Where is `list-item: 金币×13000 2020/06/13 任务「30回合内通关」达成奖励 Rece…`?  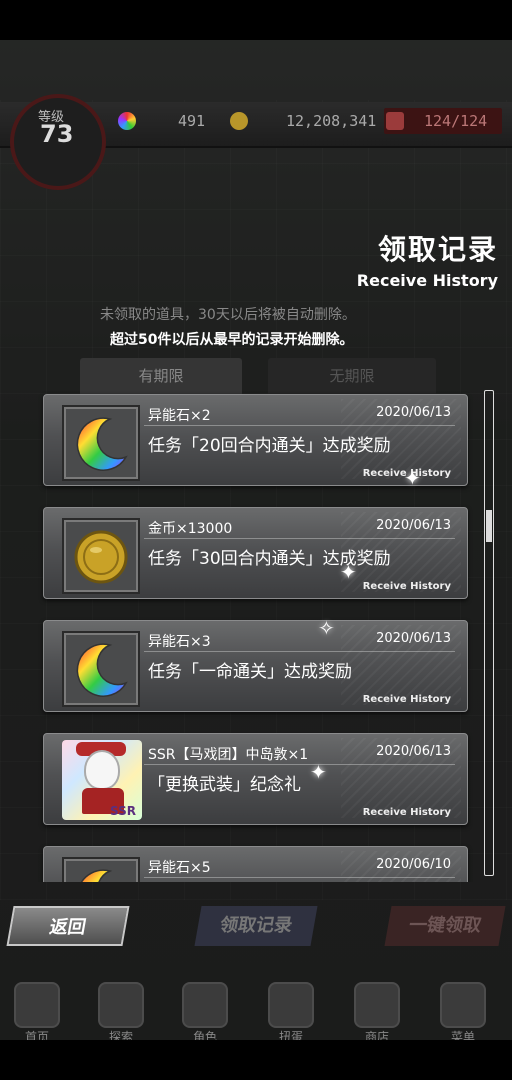
list-item: 金币×13000 2020/06/13 任务「30回合内通关」达成奖励 Rece… is located at coordinates (255, 553).